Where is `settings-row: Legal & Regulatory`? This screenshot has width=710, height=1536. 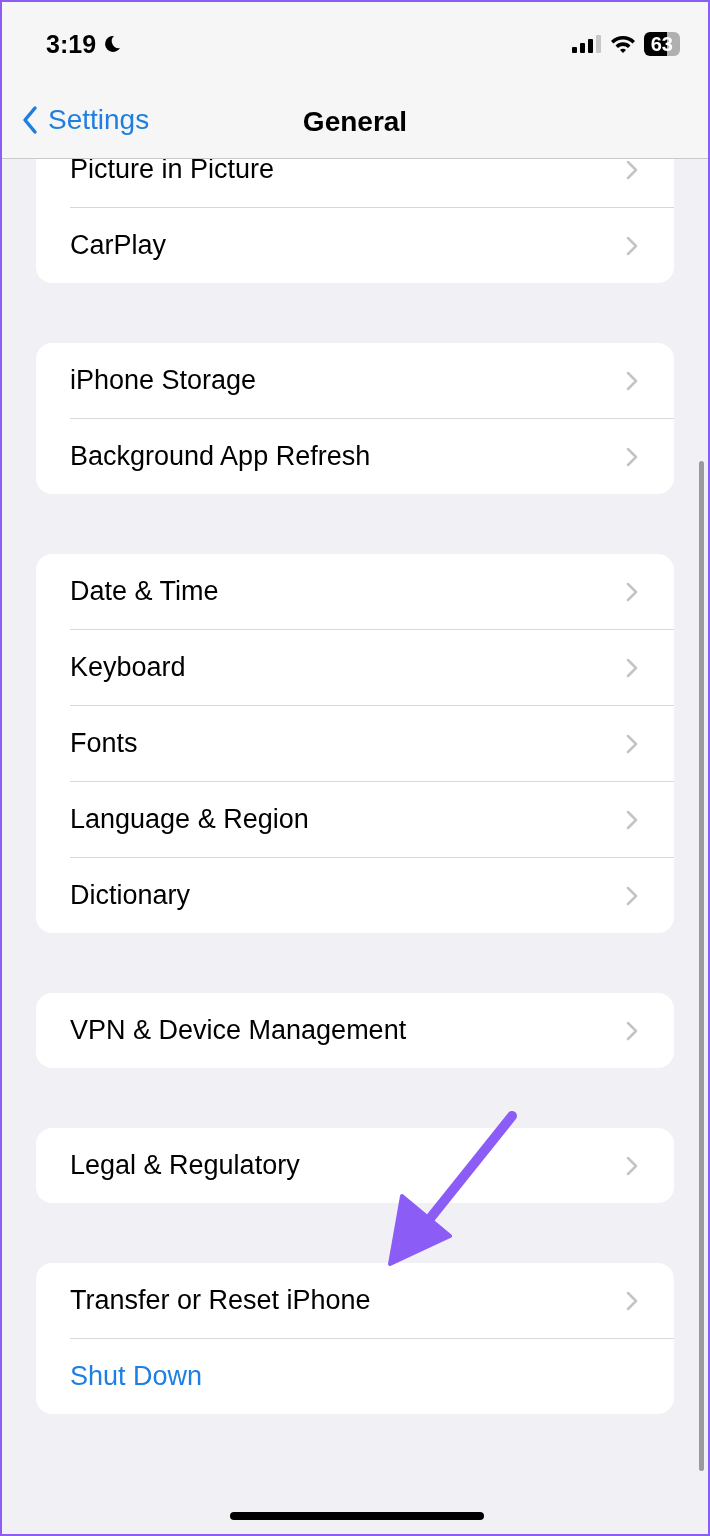
settings-row: Legal & Regulatory is located at coordinates (372, 1165).